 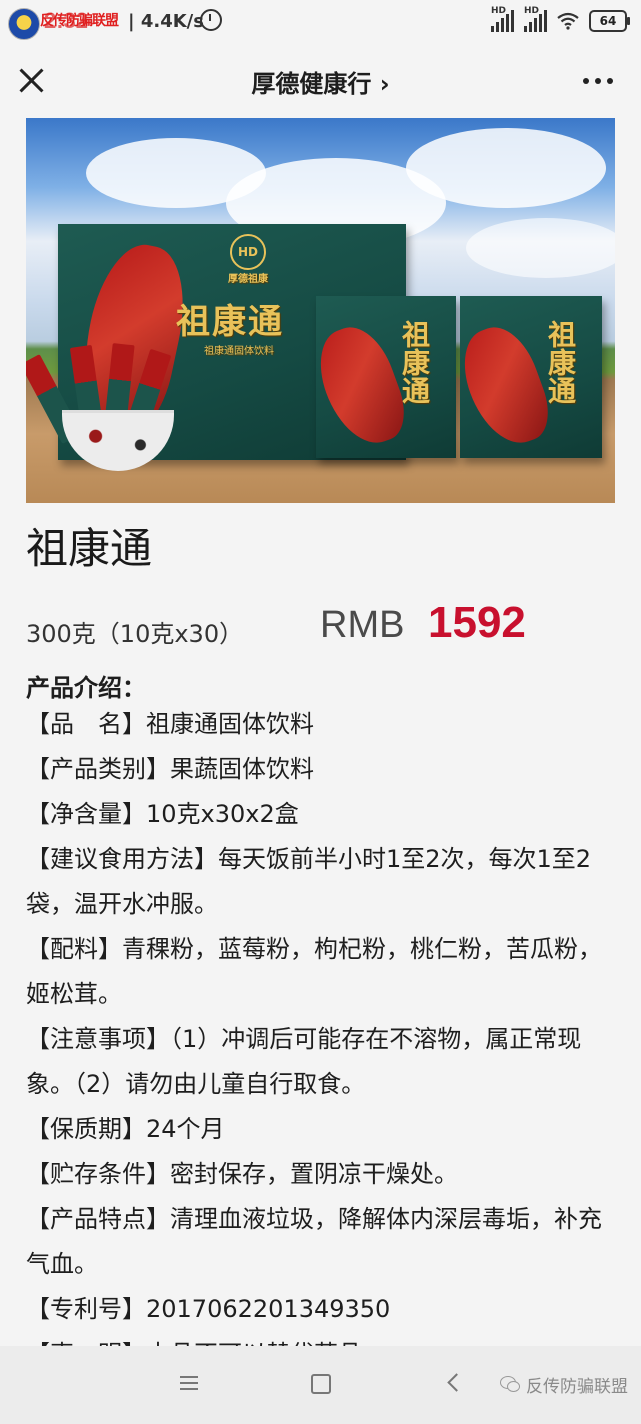 I want to click on app-avatar-icon, so click(x=24, y=24).